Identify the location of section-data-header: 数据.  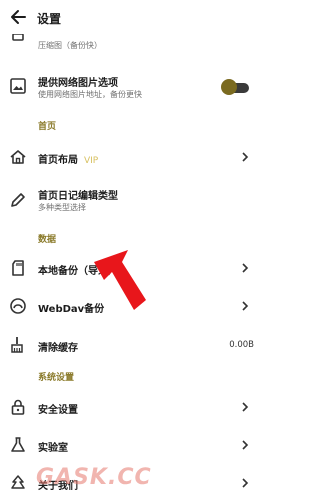
(47, 240).